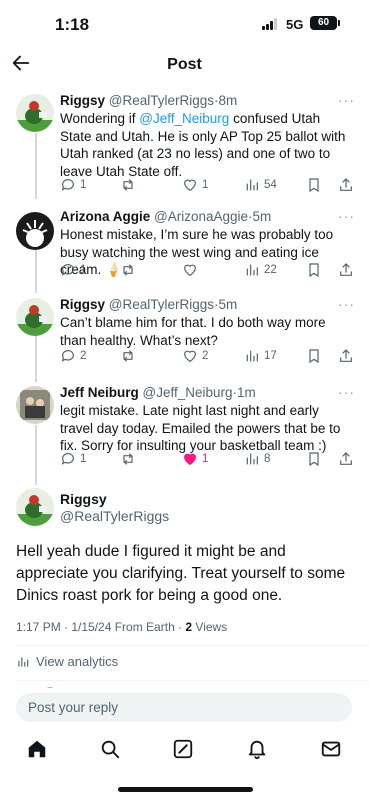 This screenshot has height=800, width=369. I want to click on reply-bar, so click(184, 707).